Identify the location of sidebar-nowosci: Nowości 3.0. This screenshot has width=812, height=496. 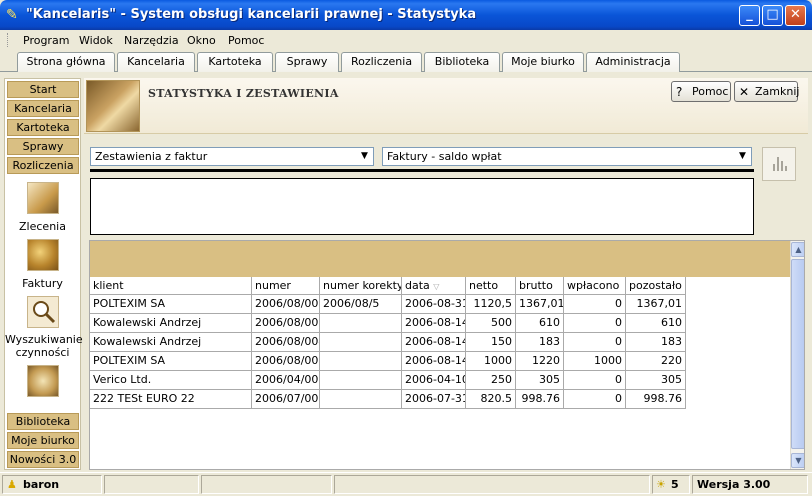
(43, 459).